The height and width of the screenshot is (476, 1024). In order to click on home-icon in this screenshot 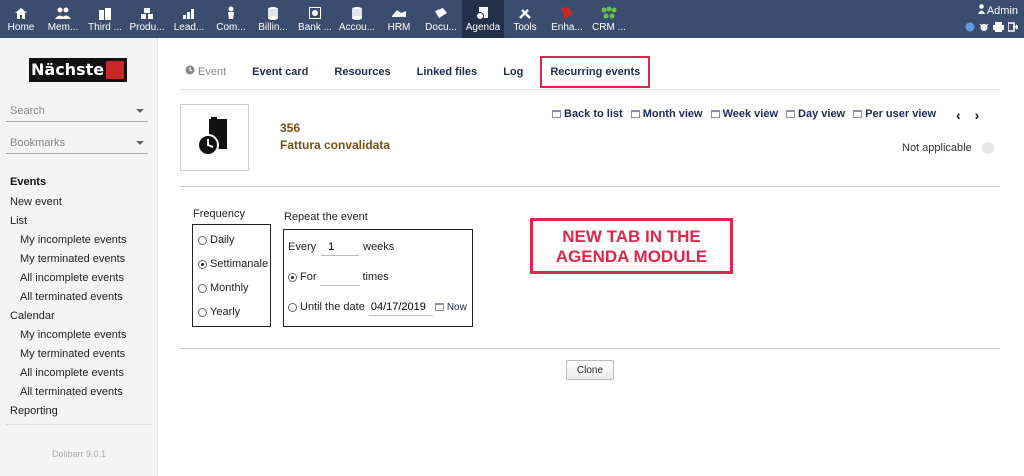, I will do `click(21, 13)`.